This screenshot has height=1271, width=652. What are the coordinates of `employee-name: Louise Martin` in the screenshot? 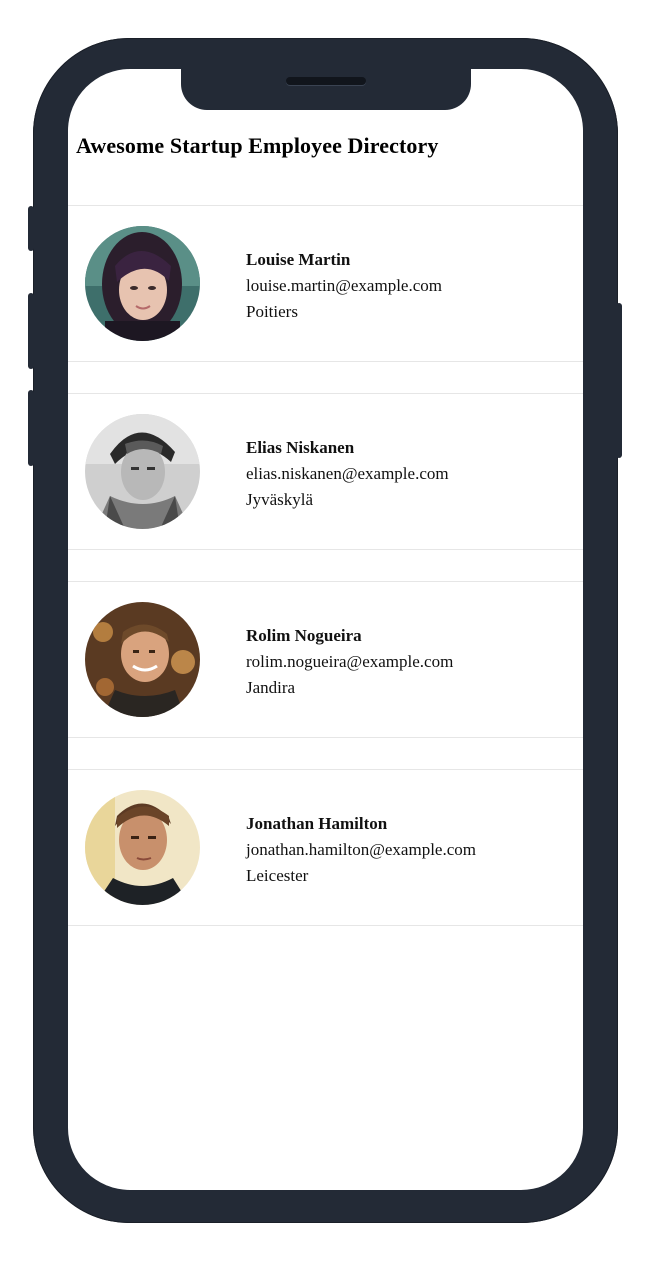 It's located at (298, 259).